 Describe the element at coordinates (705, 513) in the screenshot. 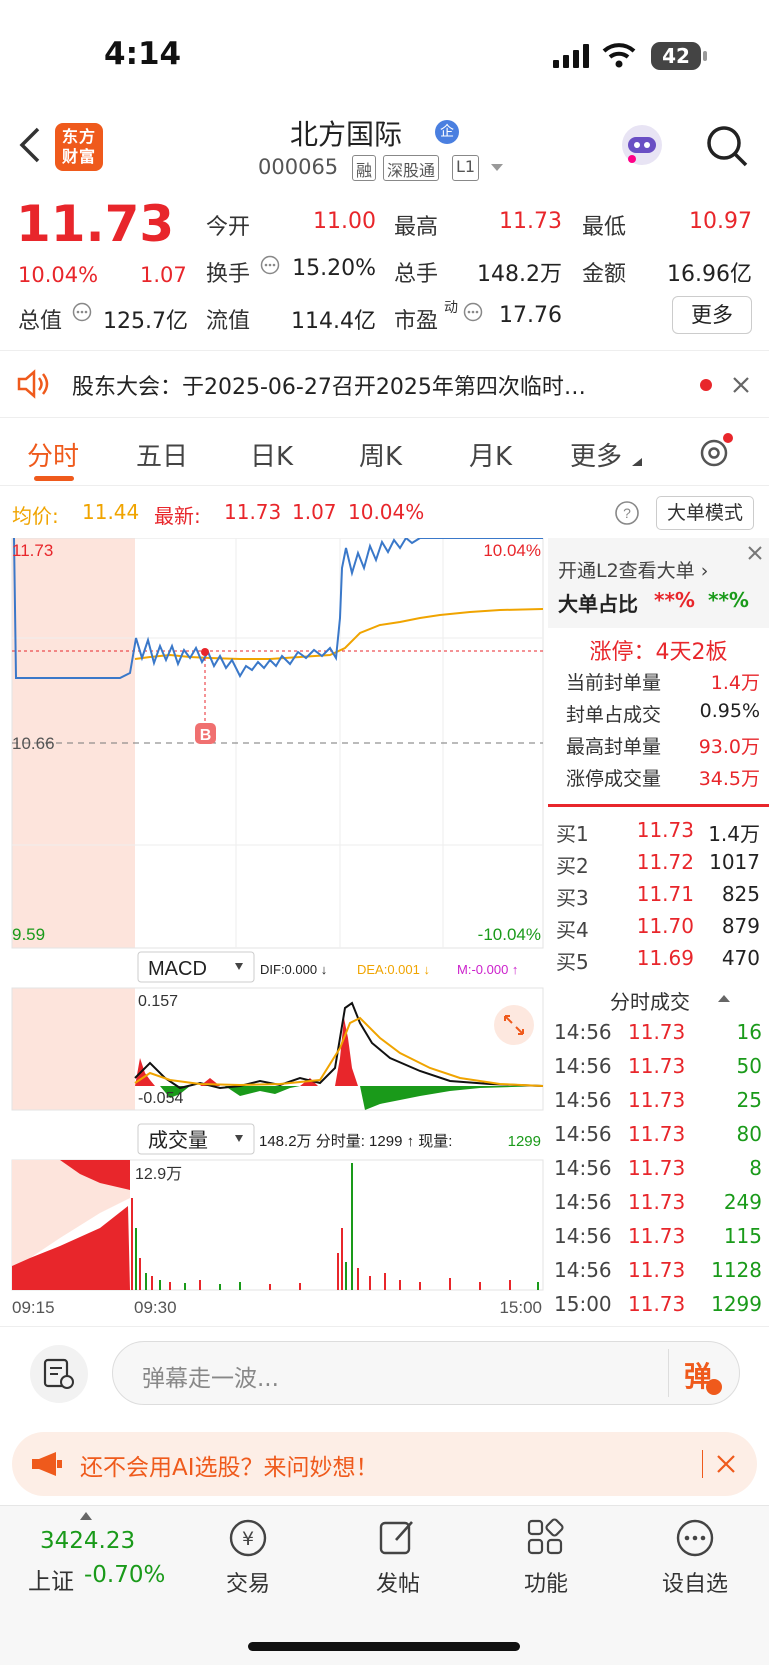

I see `big-order-mode-button: 大单模式` at that location.